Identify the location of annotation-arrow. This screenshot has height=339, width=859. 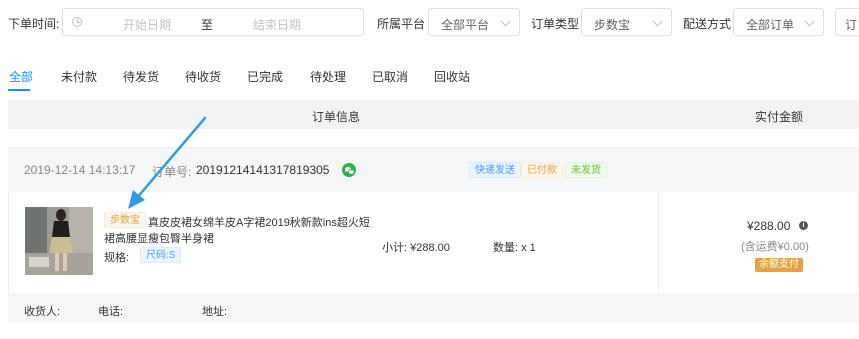
(167, 162).